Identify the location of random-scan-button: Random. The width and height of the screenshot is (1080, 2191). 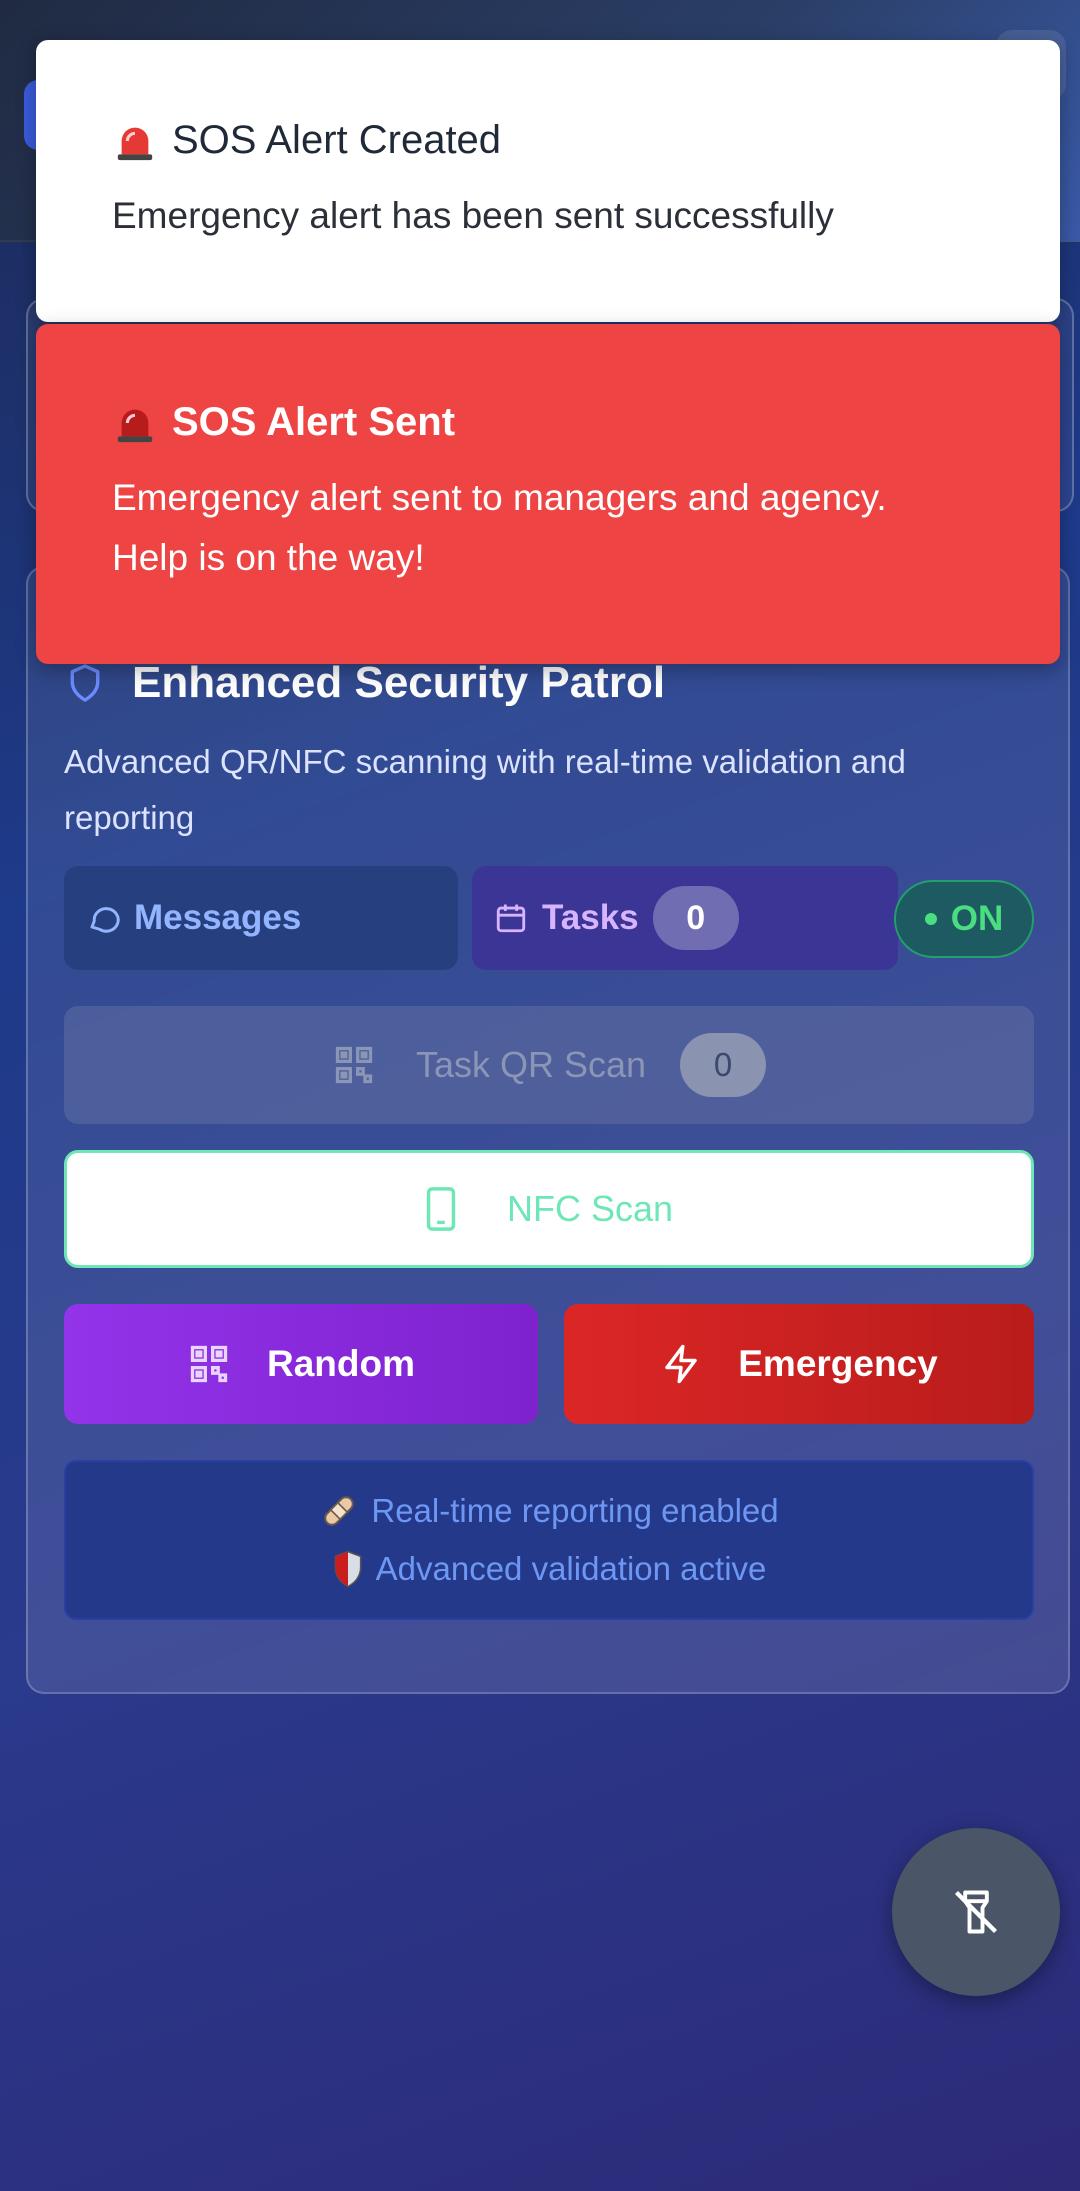
(301, 1364).